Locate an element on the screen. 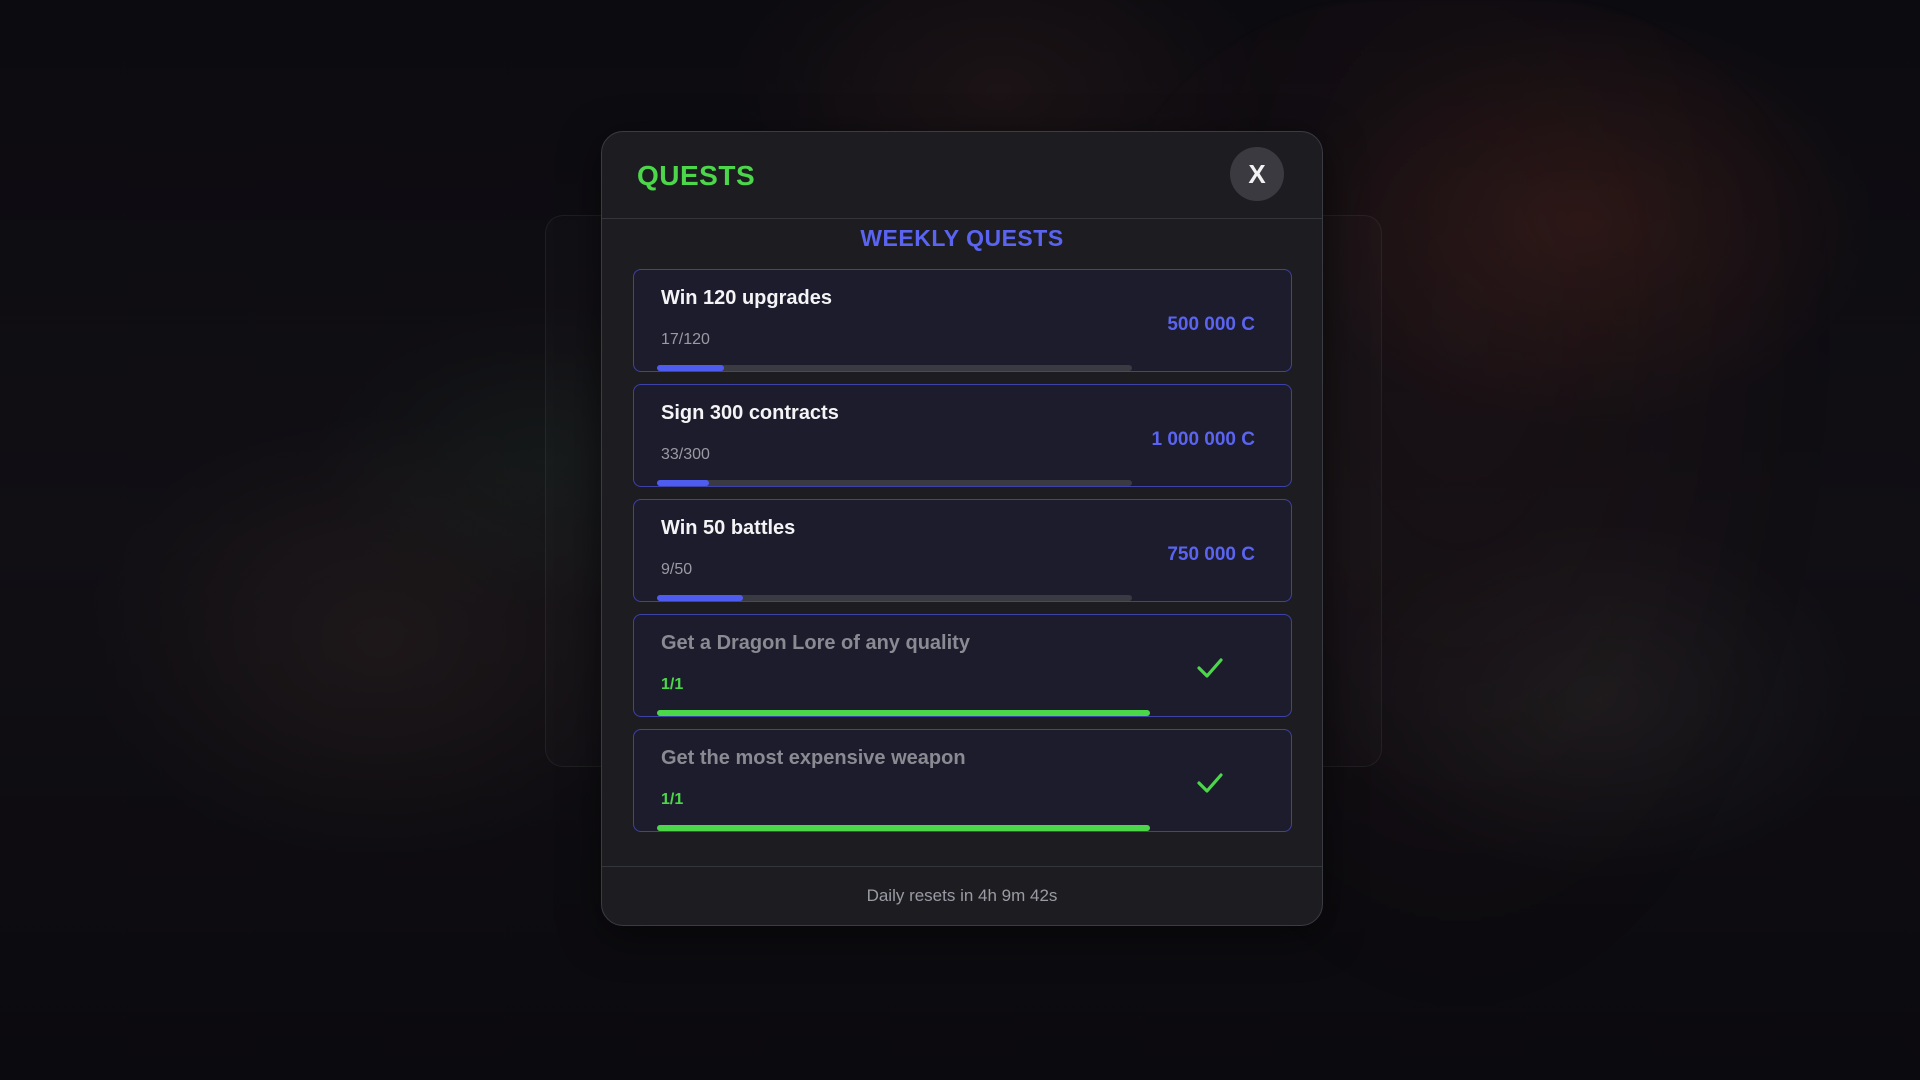 The height and width of the screenshot is (1080, 1920). quest-card: Sign 300 contracts 33/300 1 000 000 C is located at coordinates (962, 435).